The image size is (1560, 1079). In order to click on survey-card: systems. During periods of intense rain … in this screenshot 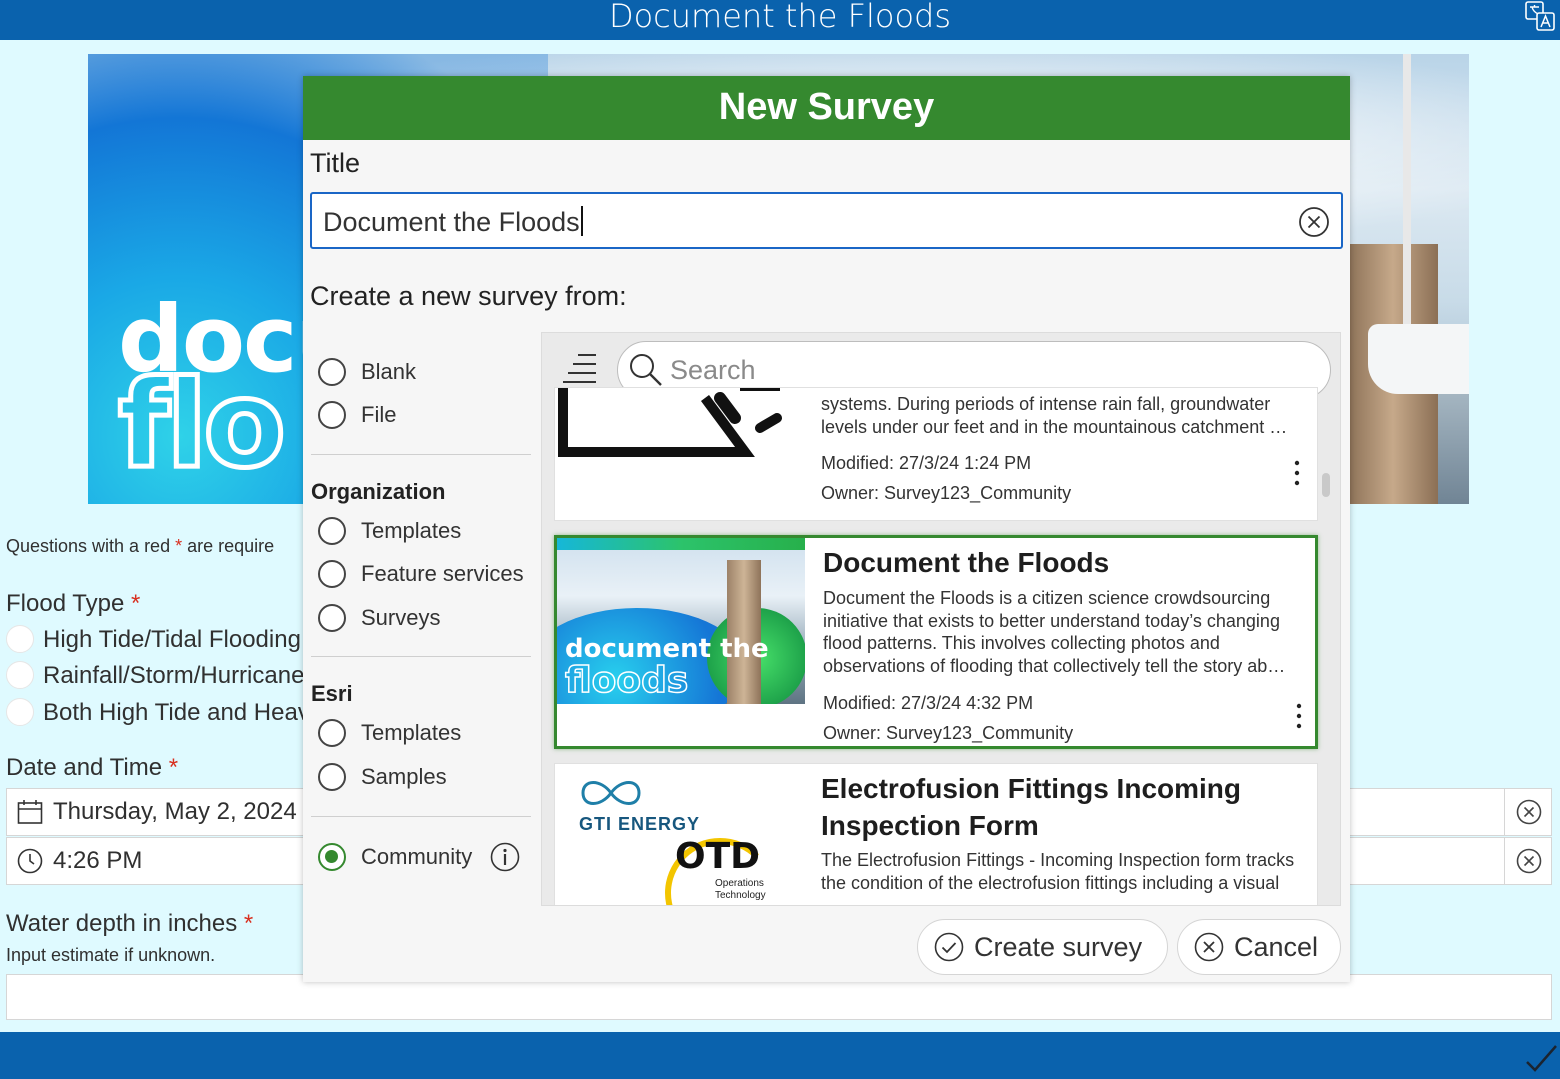, I will do `click(936, 454)`.